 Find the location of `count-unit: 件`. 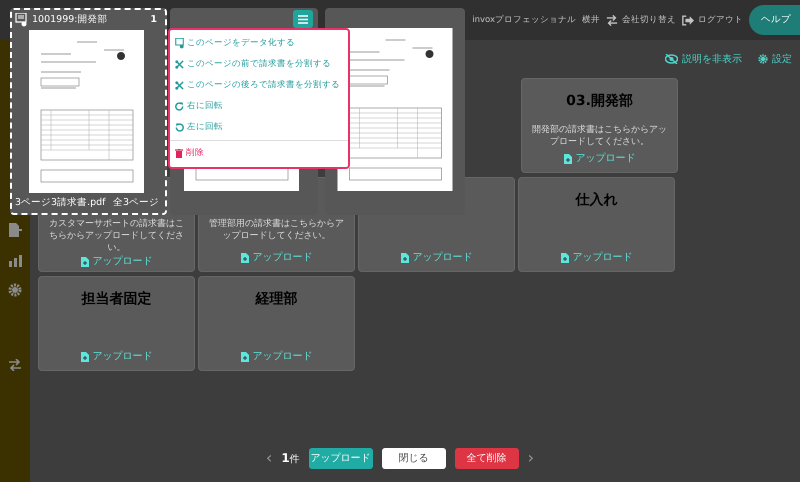

count-unit: 件 is located at coordinates (295, 460).